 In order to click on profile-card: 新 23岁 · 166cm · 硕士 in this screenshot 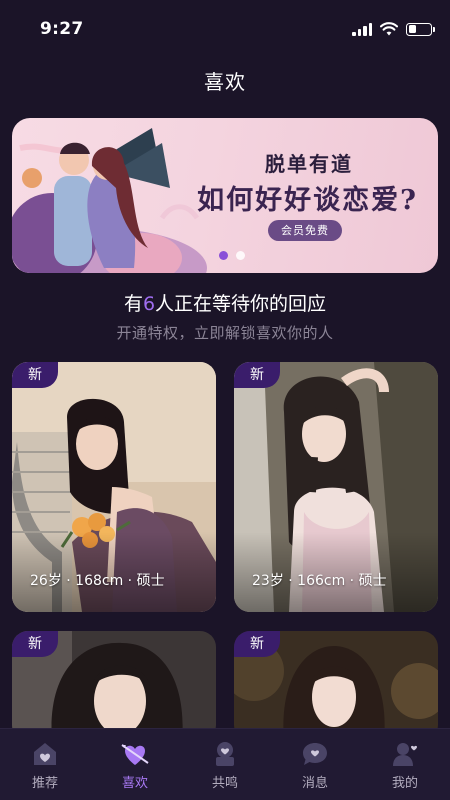, I will do `click(336, 487)`.